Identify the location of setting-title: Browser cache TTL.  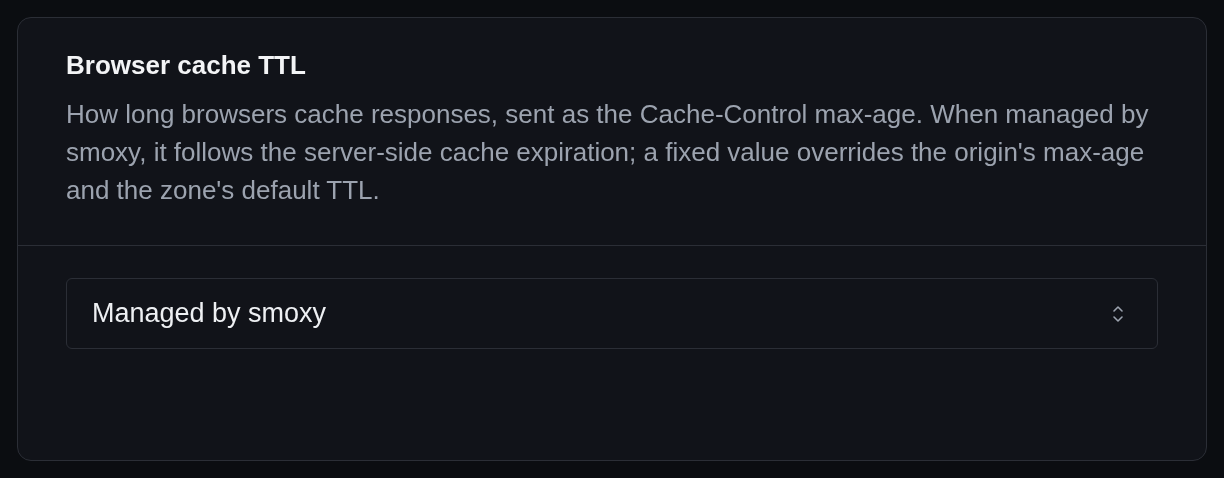
(186, 65).